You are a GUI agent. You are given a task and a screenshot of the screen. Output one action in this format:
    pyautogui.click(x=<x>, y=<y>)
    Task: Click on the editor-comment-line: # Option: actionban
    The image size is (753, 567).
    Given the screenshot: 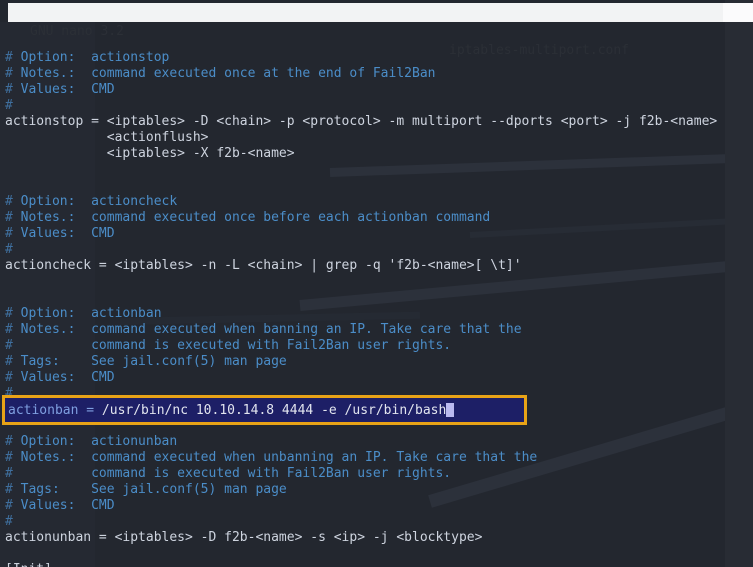 What is the action you would take?
    pyautogui.click(x=376, y=314)
    